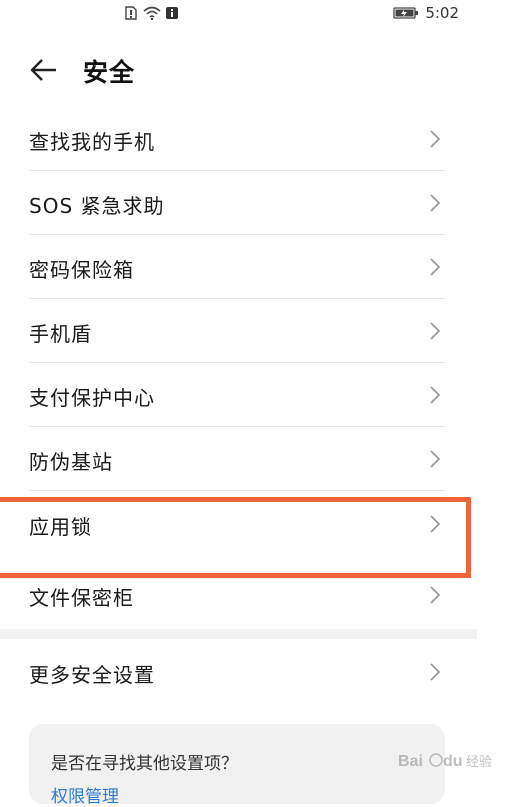 This screenshot has width=519, height=807. I want to click on list-item-file-safe: 文件保密柜, so click(238, 595).